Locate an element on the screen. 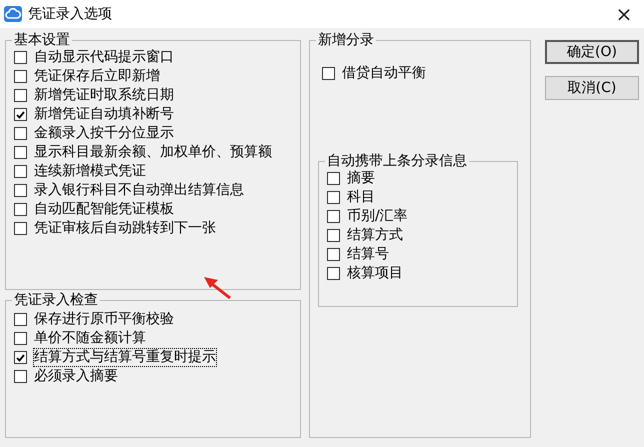  checkbox-label: 新增凭证自动填补断号 is located at coordinates (104, 114).